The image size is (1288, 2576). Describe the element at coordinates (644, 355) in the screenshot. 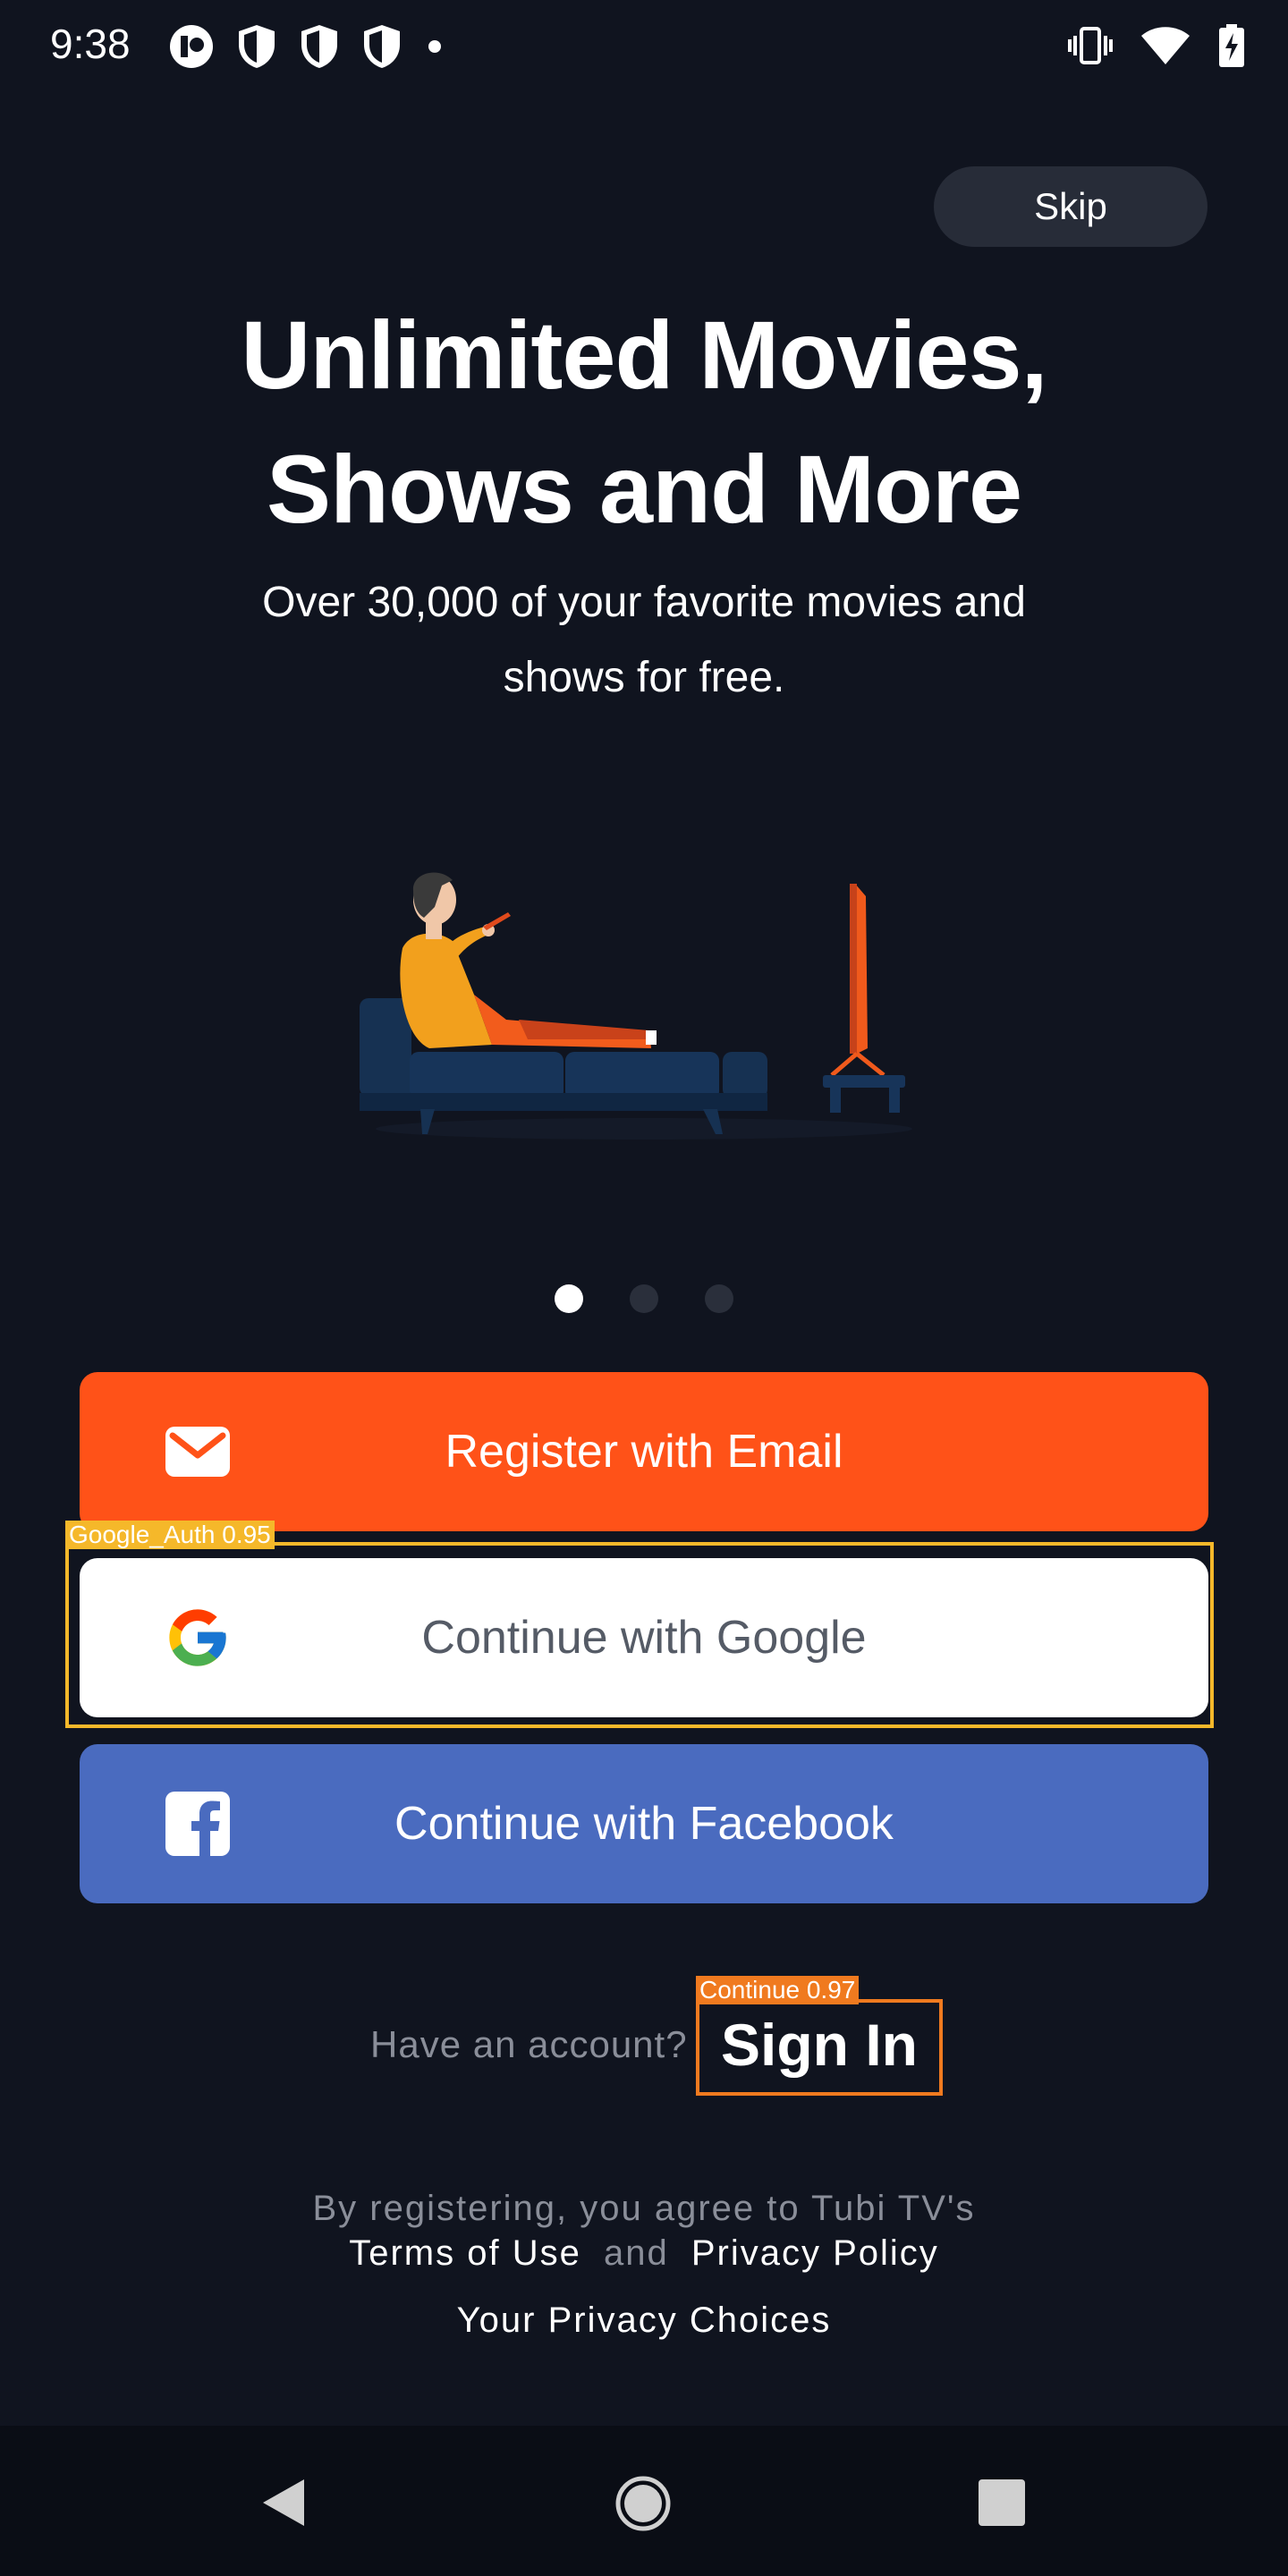

I see `page-title-line-1: Unlimited Movies,` at that location.